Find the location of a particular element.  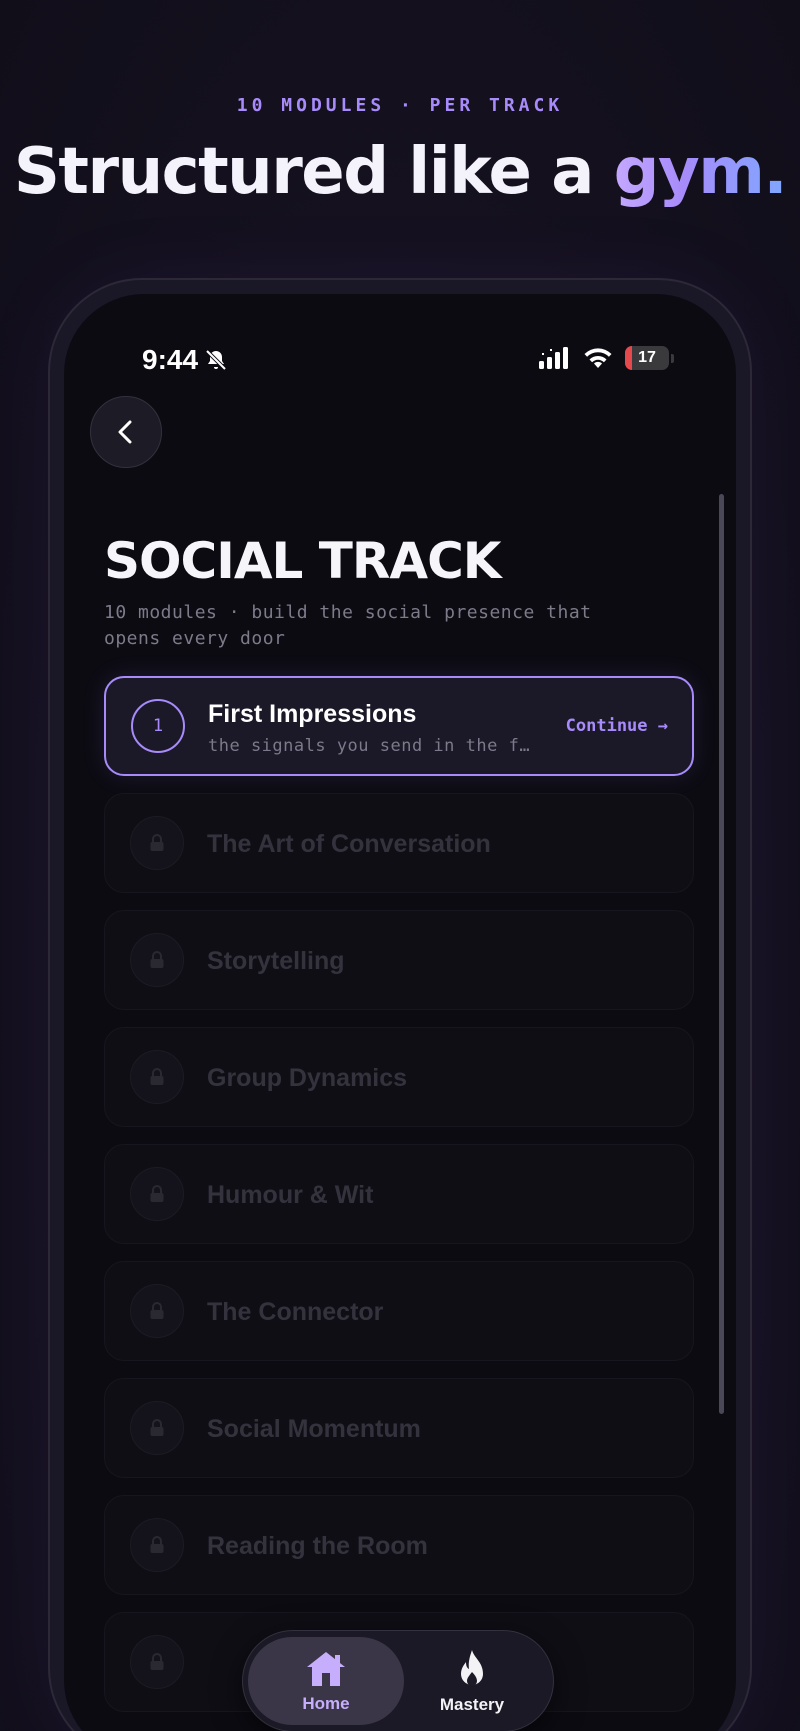

module-title: First Impressions is located at coordinates (312, 714).